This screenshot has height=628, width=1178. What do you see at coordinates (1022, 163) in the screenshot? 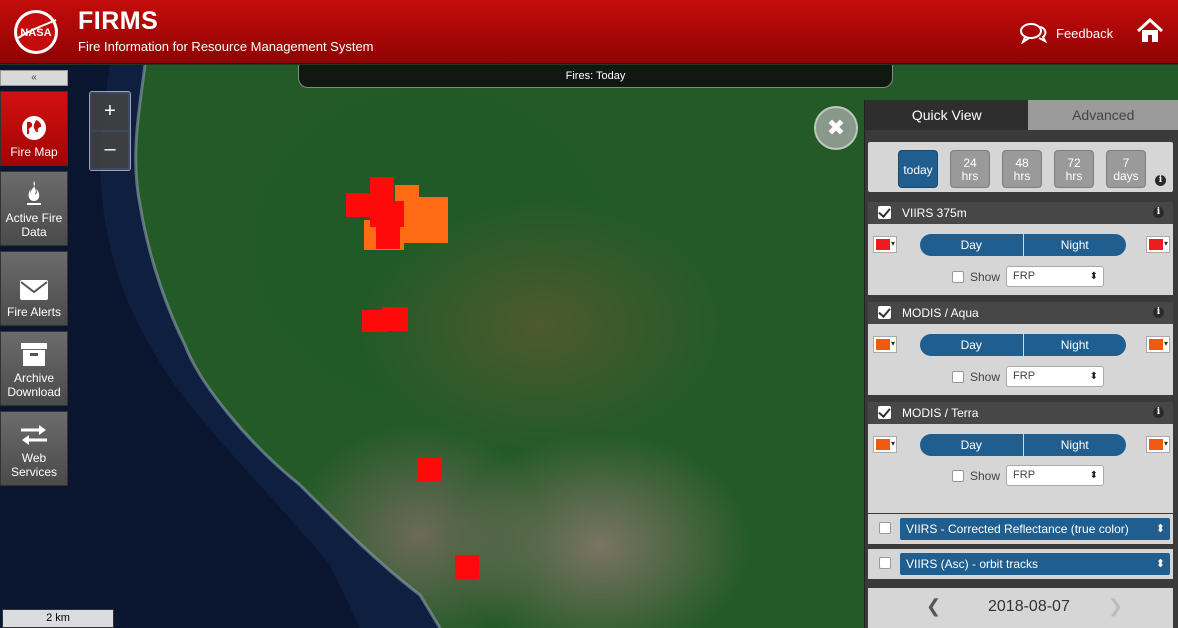
I see `time-button-label: 48` at bounding box center [1022, 163].